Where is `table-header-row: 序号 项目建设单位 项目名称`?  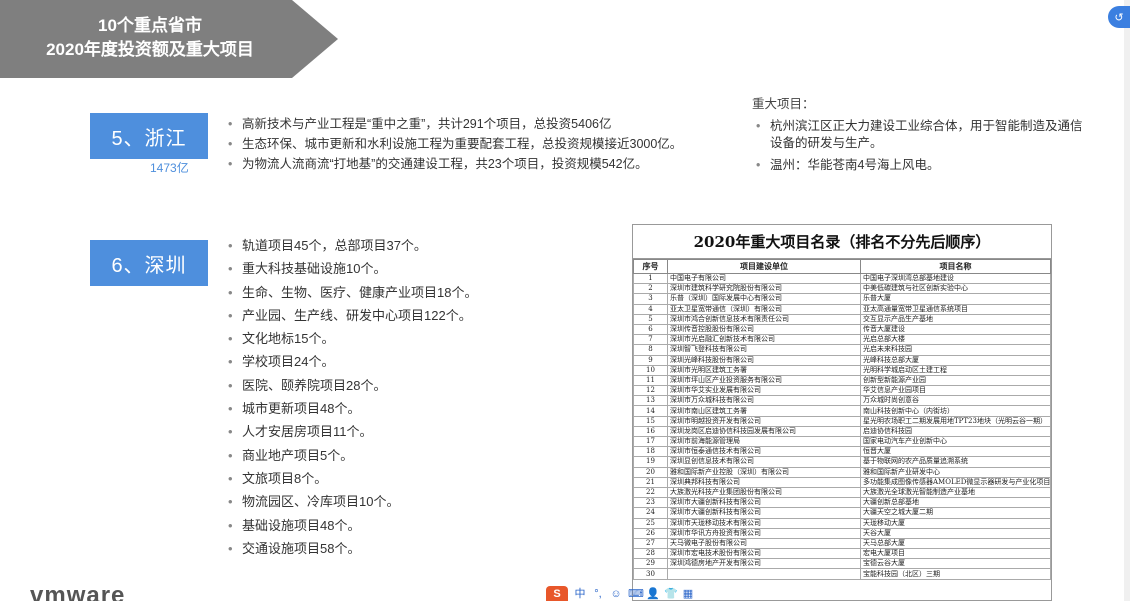 table-header-row: 序号 项目建设单位 项目名称 is located at coordinates (842, 266).